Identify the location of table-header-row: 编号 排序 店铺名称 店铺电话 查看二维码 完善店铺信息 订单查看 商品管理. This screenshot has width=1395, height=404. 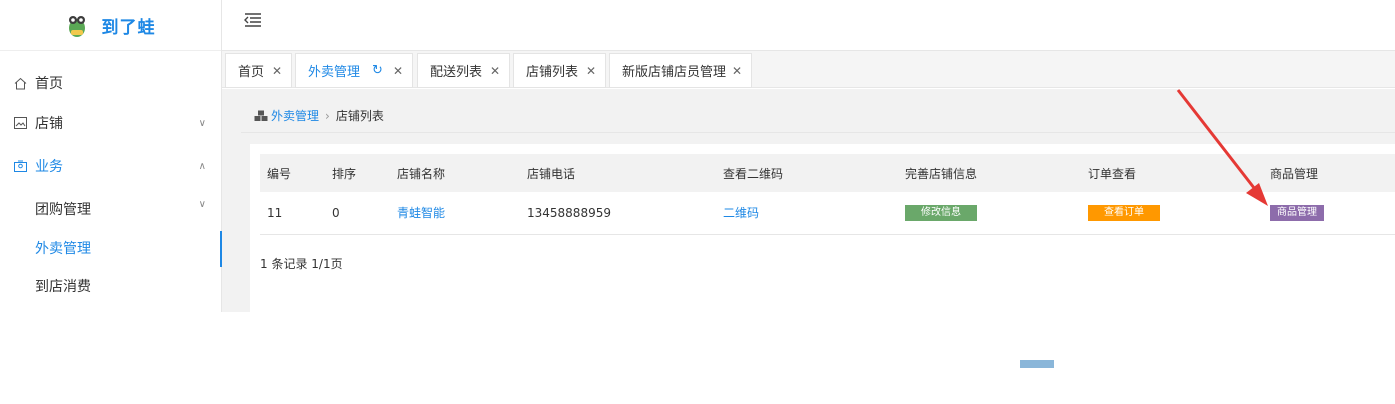
(827, 173).